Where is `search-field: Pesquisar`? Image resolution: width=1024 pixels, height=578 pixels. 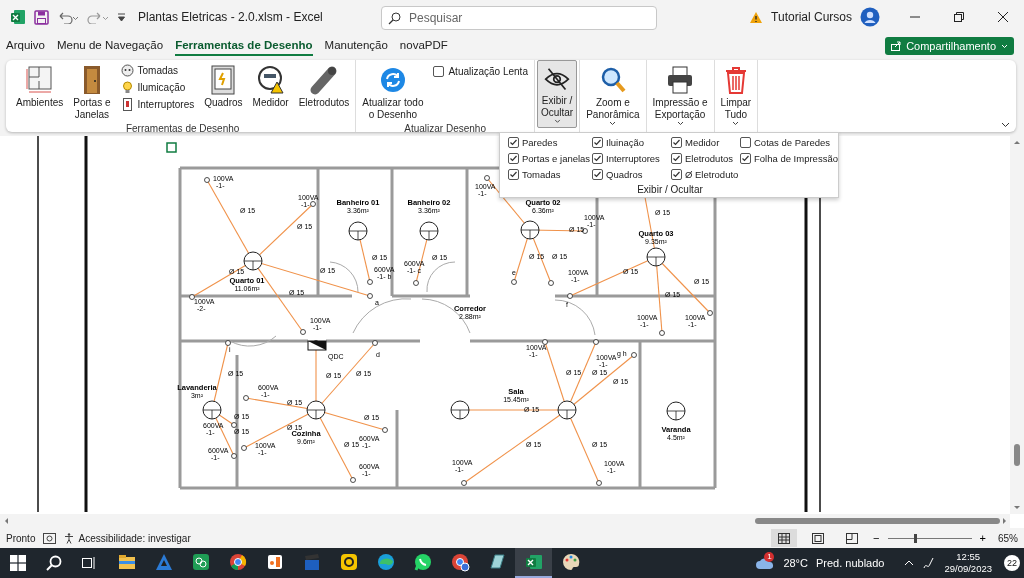 search-field: Pesquisar is located at coordinates (519, 18).